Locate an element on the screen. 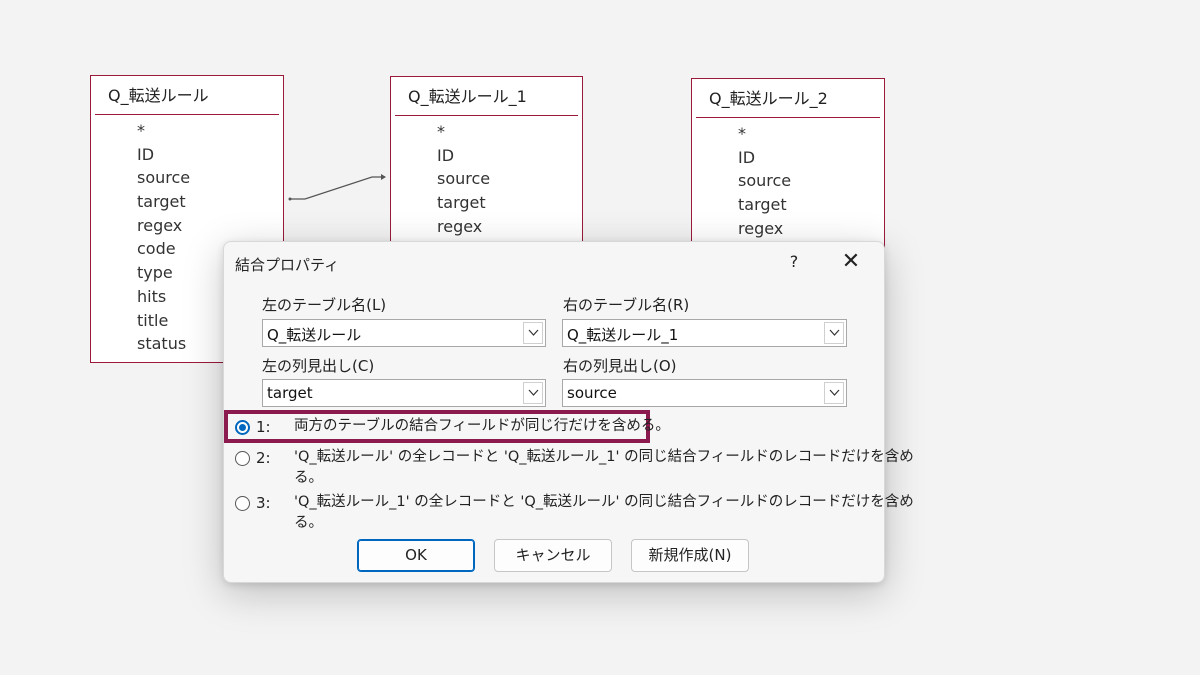  left-column-label: 左の列見出し(C) is located at coordinates (318, 366).